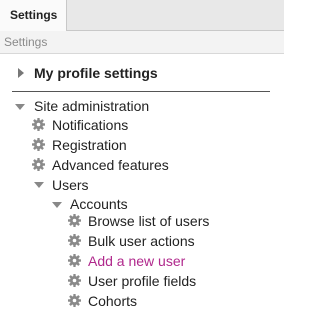 The image size is (320, 311). I want to click on tab-settings: Settings, so click(33, 15).